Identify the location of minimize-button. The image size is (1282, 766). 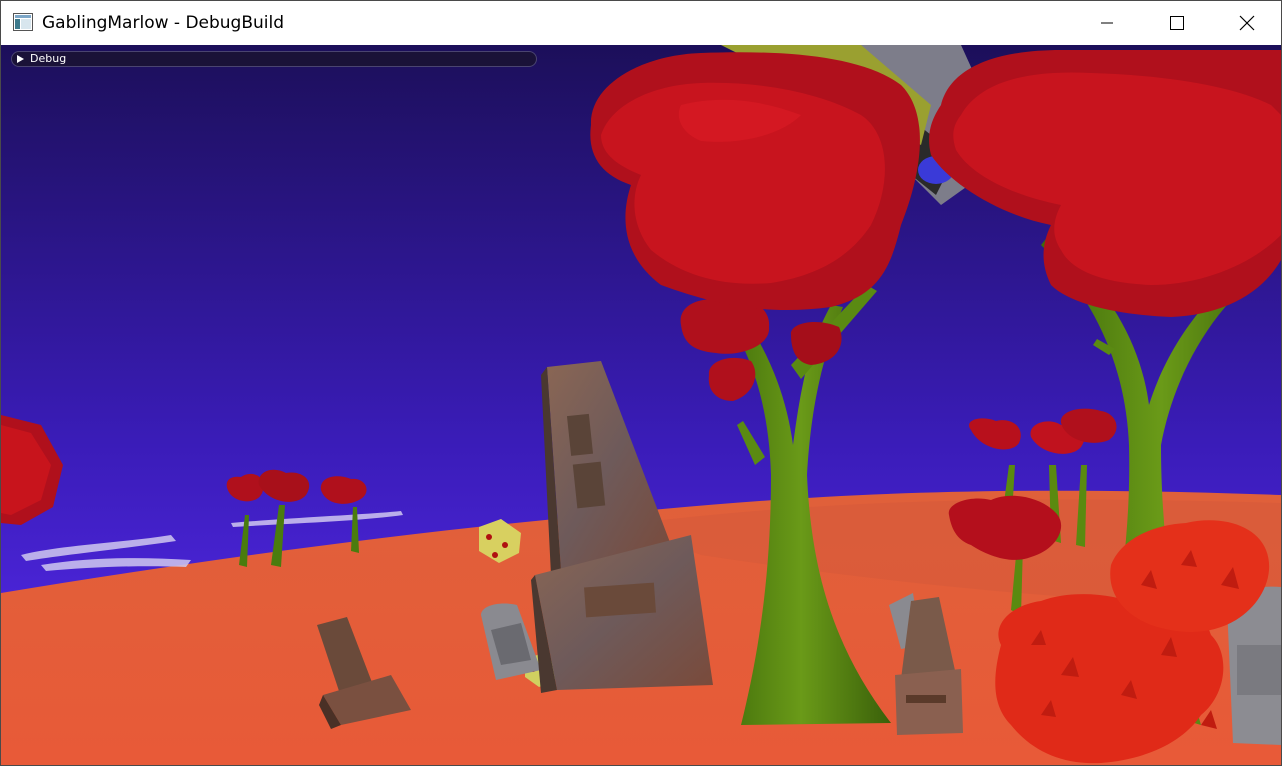
(1107, 23).